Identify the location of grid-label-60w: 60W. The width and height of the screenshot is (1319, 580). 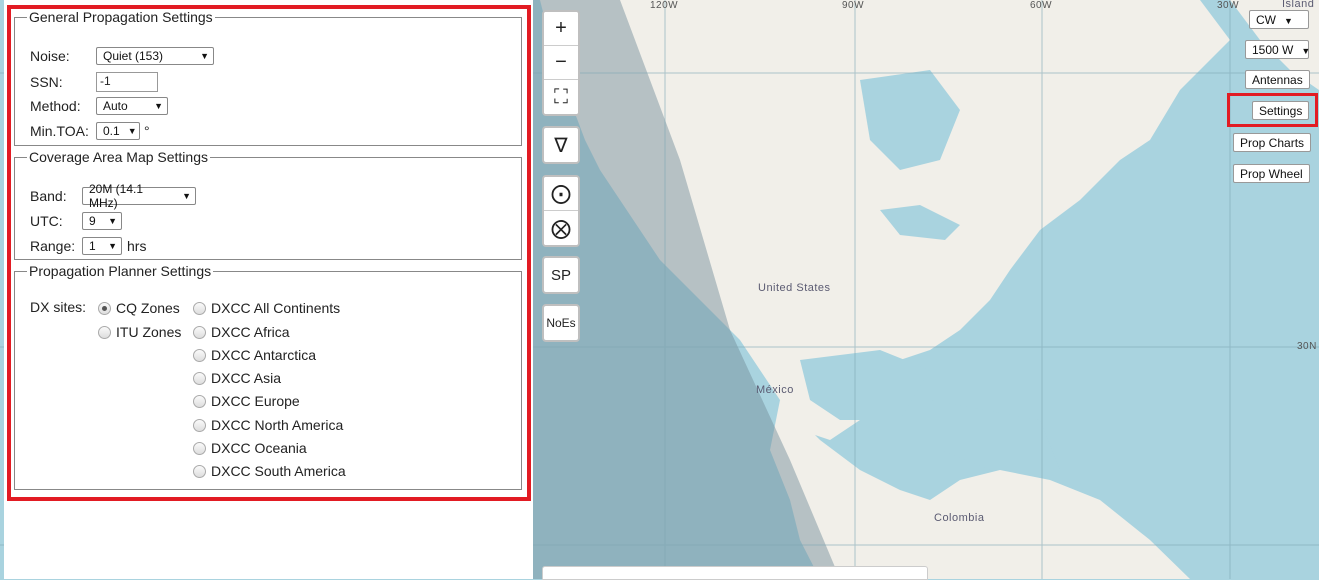
(1041, 5).